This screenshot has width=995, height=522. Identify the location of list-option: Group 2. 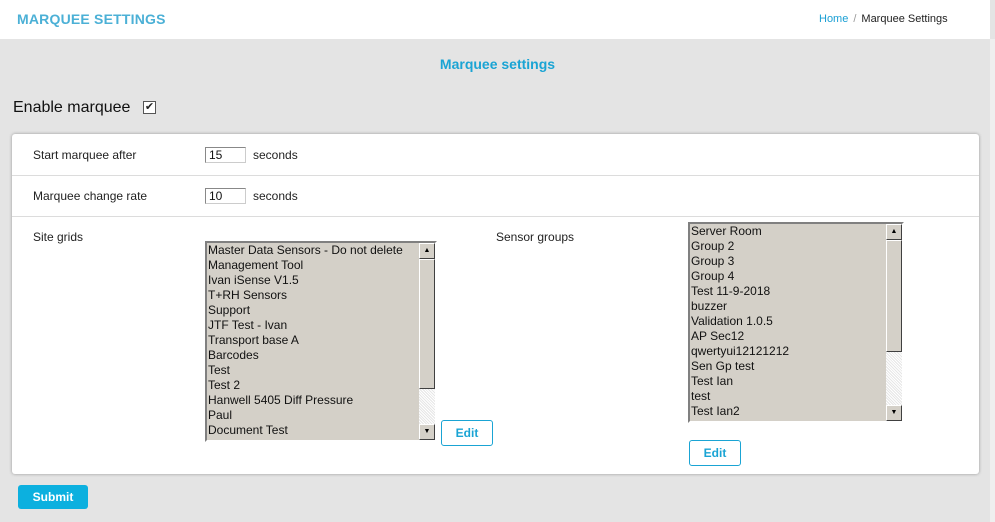
(796, 246).